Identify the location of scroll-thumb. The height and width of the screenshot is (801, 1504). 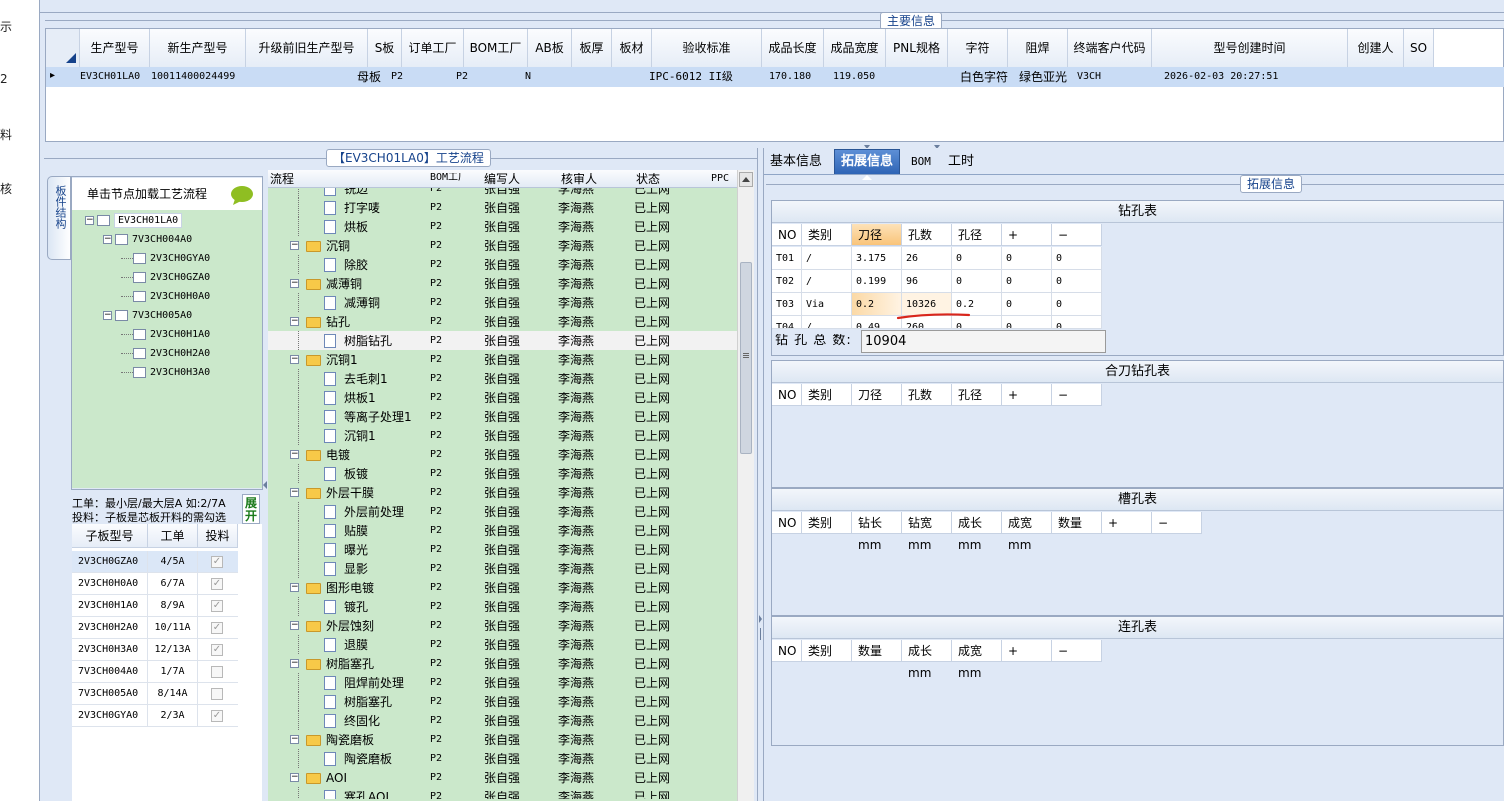
(746, 358).